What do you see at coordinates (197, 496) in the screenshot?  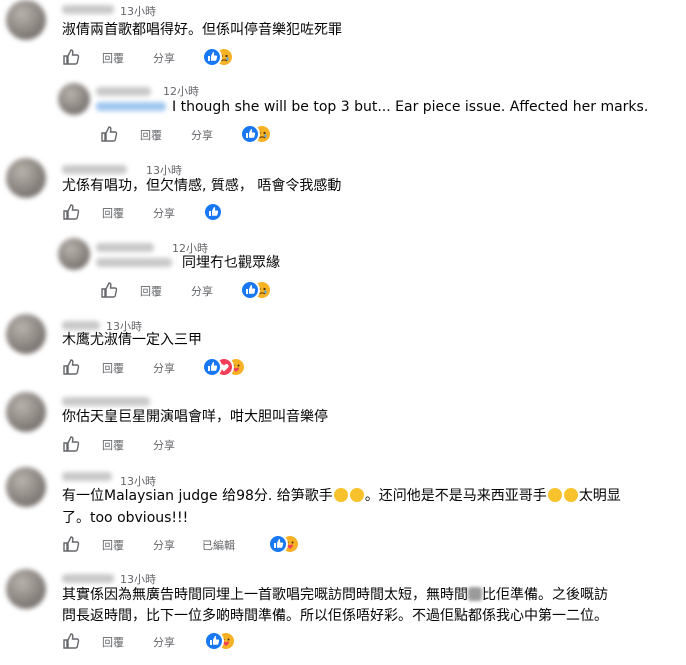 I see `comment-text-part: 有一位Malaysian judge 给98分. 给笋歌手` at bounding box center [197, 496].